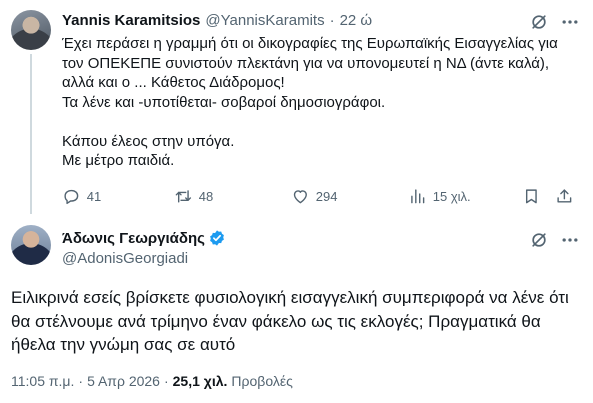 This screenshot has width=593, height=403. Describe the element at coordinates (200, 381) in the screenshot. I see `main-tweet-views-count: 25,1 χιλ.` at that location.